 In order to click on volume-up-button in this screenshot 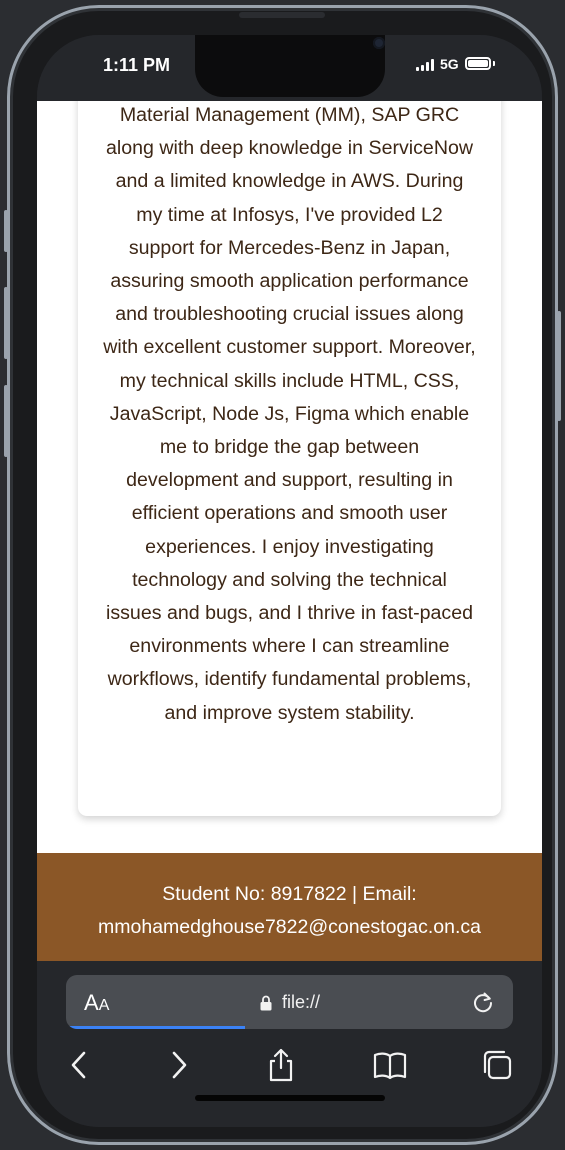, I will do `click(6, 323)`.